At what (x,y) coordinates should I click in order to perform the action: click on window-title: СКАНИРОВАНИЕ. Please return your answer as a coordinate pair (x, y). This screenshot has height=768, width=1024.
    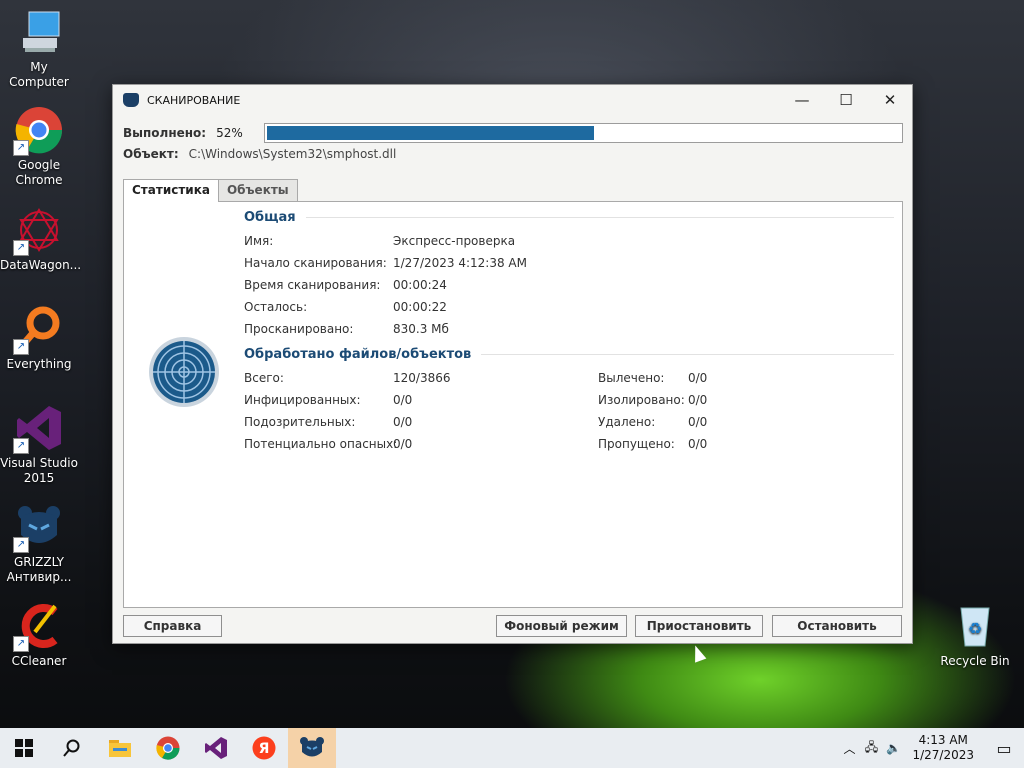
    Looking at the image, I should click on (194, 100).